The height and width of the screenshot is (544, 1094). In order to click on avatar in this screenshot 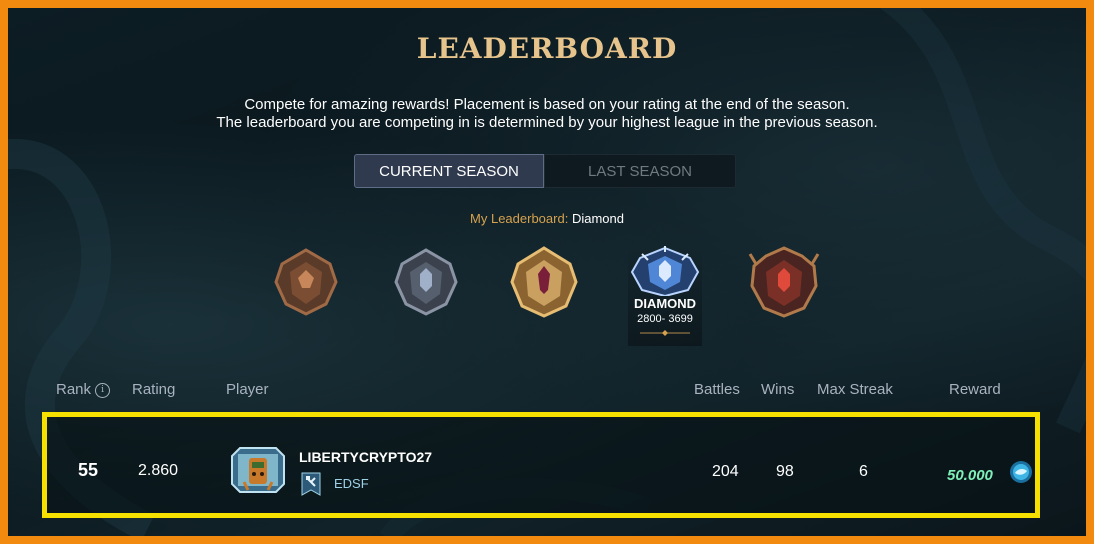, I will do `click(258, 470)`.